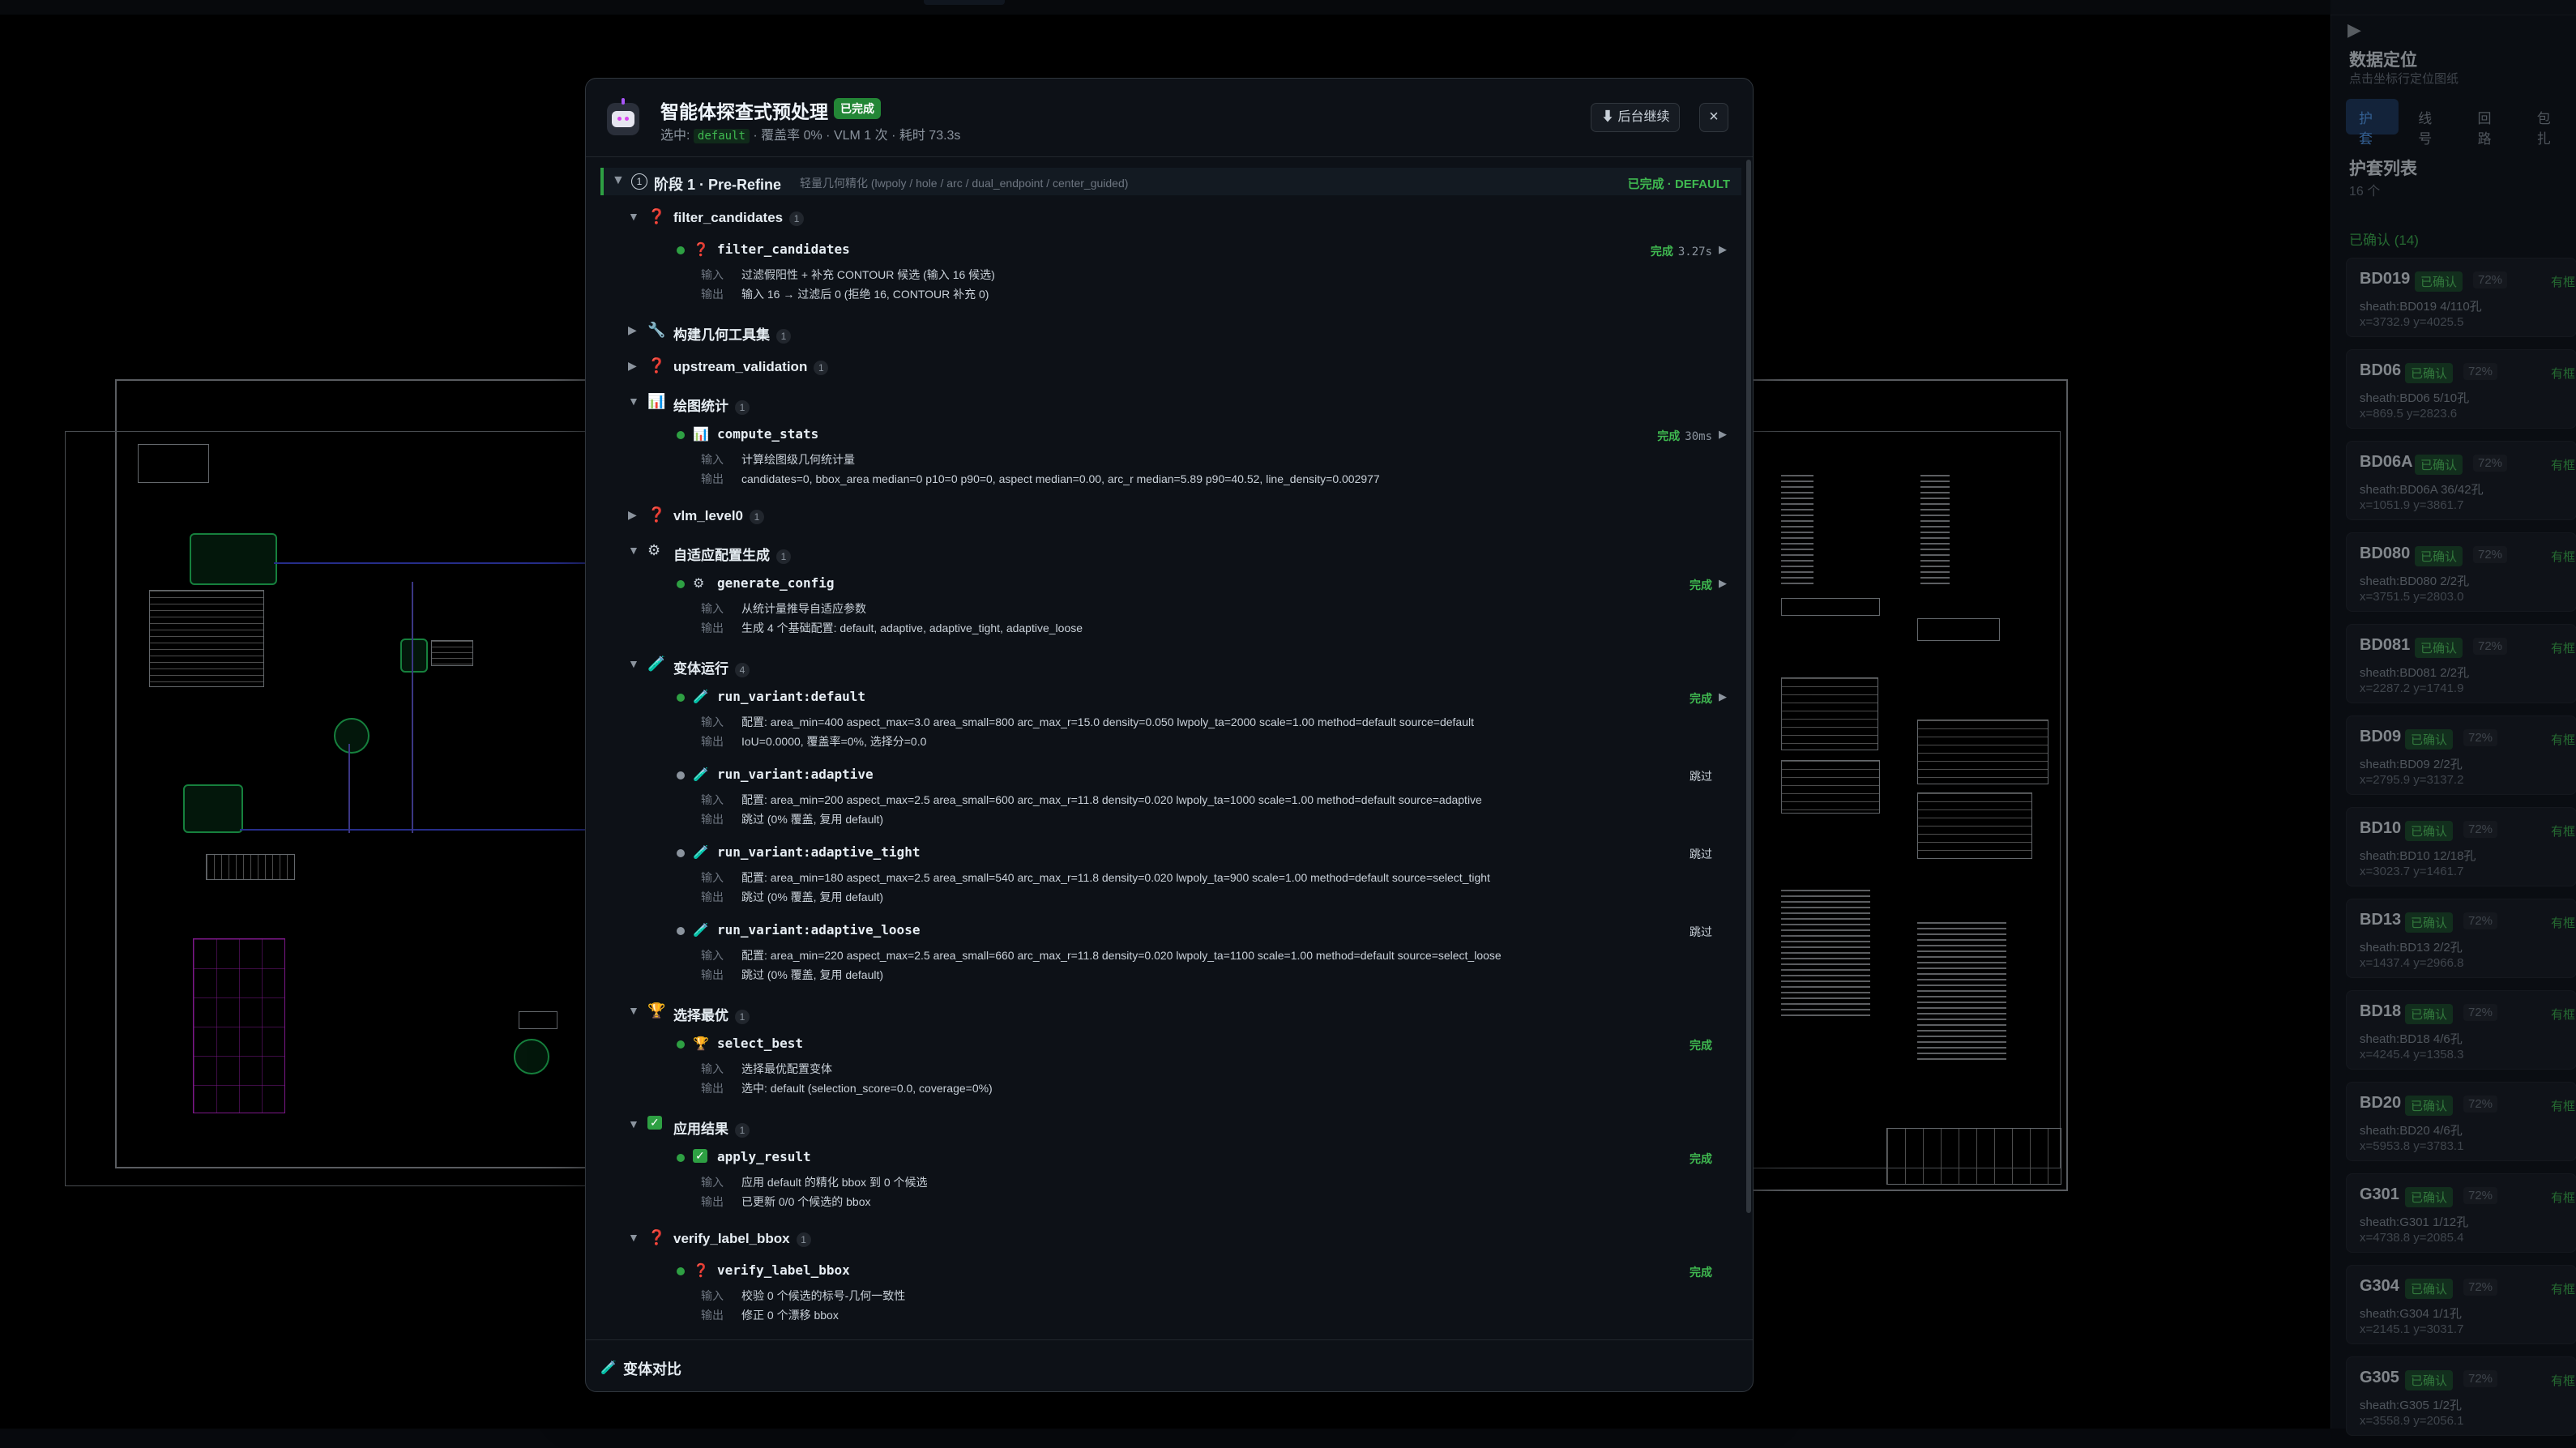  Describe the element at coordinates (2491, 123) in the screenshot. I see `tab-circuit: 回路` at that location.